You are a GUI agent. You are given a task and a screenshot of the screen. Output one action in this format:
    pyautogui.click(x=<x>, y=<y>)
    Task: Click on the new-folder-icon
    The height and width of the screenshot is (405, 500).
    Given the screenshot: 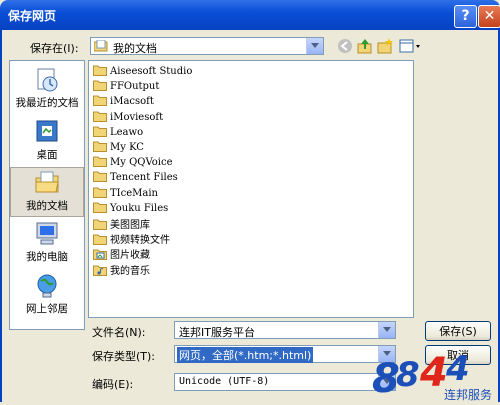 What is the action you would take?
    pyautogui.click(x=385, y=46)
    